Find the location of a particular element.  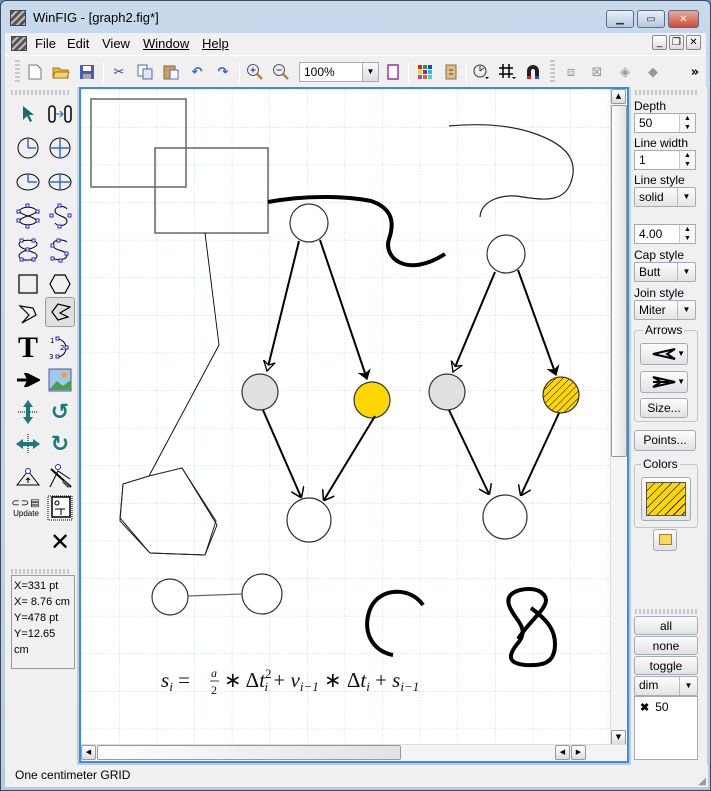

tool-polygon is located at coordinates (60, 284).